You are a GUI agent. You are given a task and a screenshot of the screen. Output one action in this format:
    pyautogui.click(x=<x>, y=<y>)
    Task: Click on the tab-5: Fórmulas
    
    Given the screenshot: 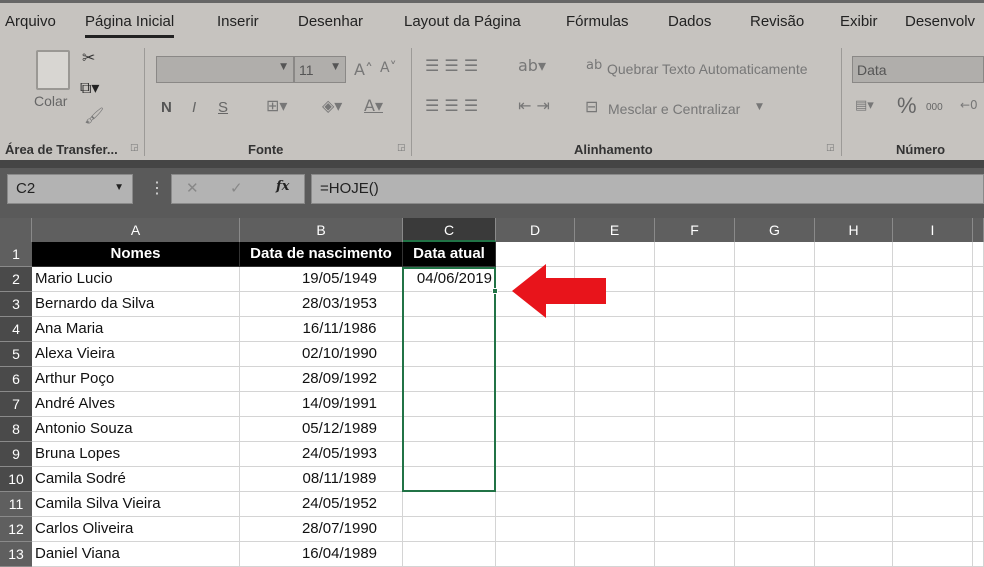 What is the action you would take?
    pyautogui.click(x=597, y=21)
    